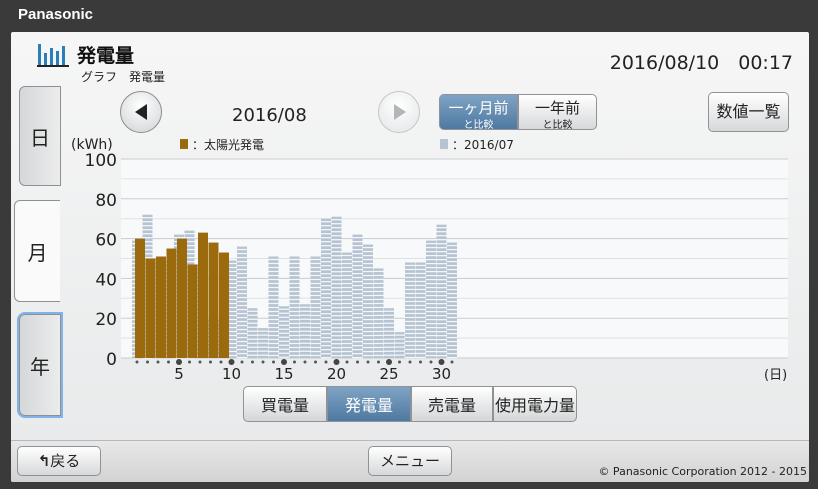  Describe the element at coordinates (478, 112) in the screenshot. I see `compare-prev-month-button: 一ヶ月前 と比較` at that location.